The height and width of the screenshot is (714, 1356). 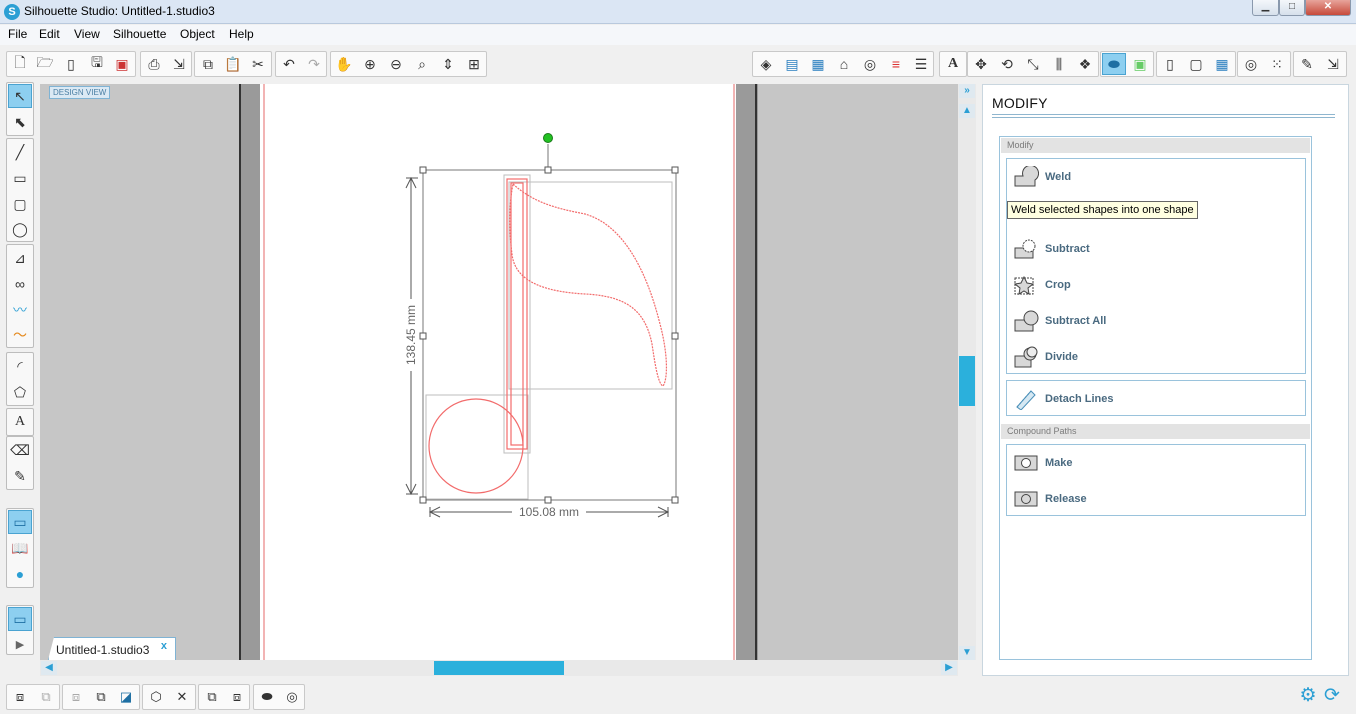 I want to click on ungroup-icon: ⧉, so click(x=46, y=697).